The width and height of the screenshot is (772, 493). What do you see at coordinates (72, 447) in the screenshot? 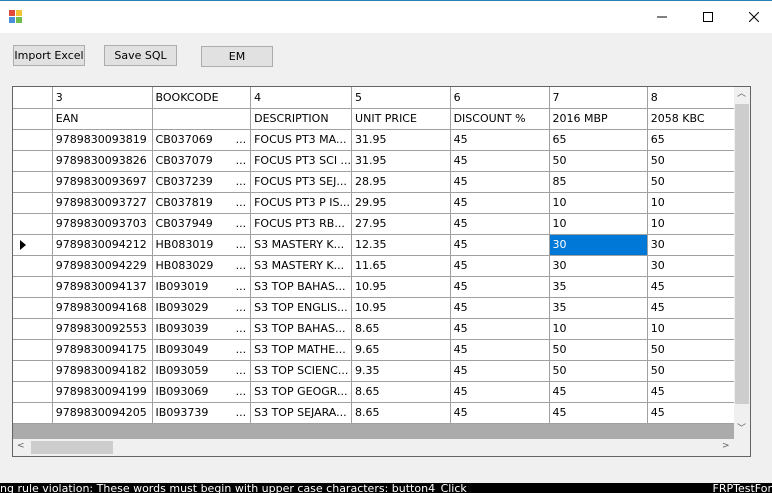
I see `horizontal-scroll-thumb` at bounding box center [72, 447].